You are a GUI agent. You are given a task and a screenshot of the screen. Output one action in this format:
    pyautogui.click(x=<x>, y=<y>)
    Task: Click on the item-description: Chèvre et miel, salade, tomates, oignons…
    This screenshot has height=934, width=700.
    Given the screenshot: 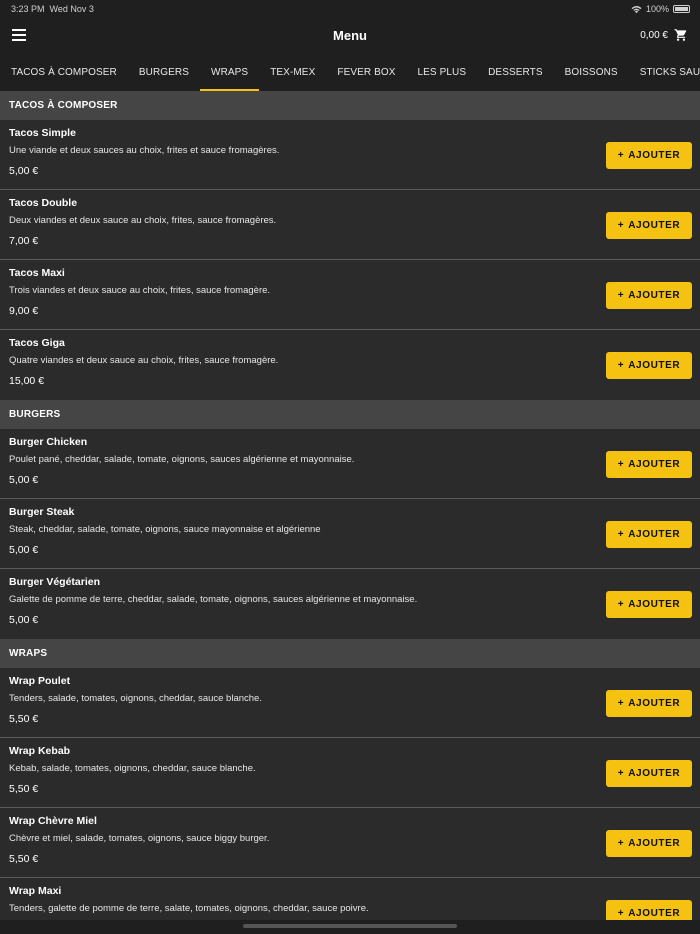 What is the action you would take?
    pyautogui.click(x=139, y=838)
    